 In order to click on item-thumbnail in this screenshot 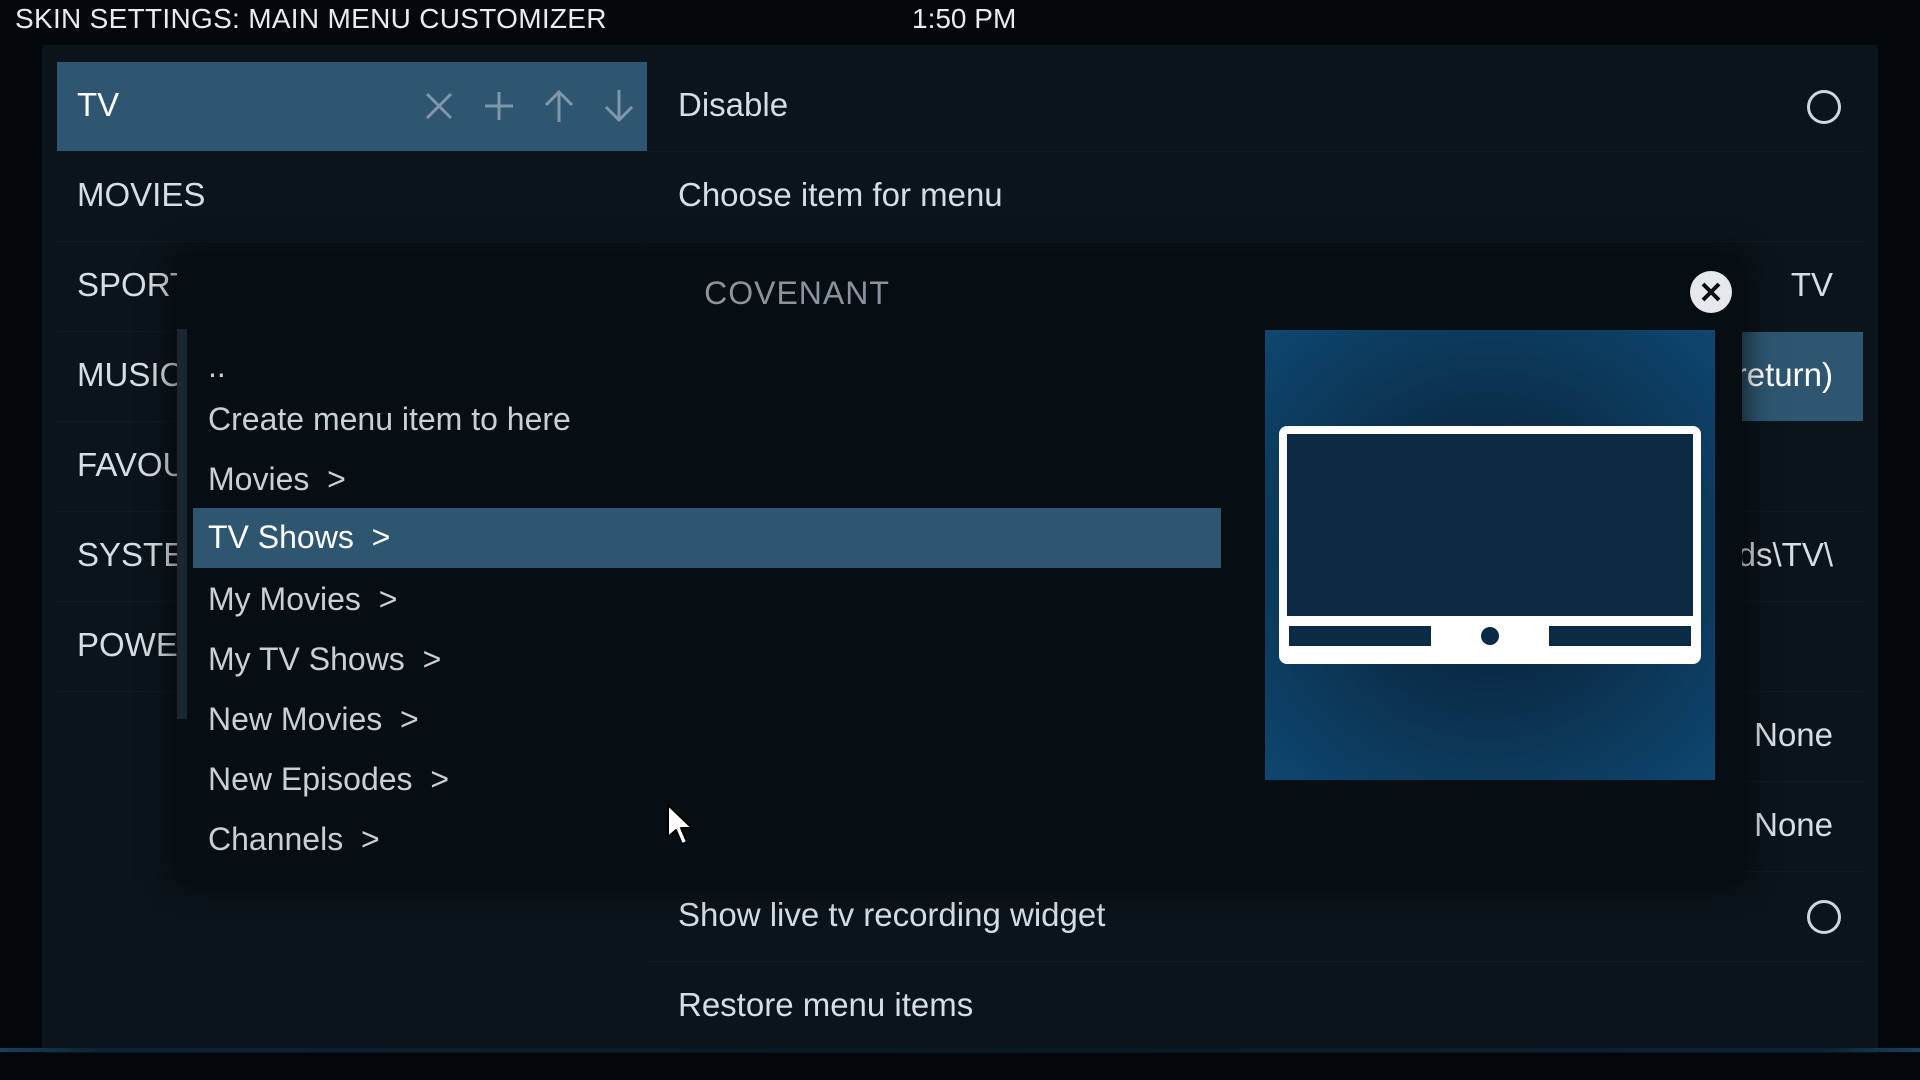, I will do `click(1490, 555)`.